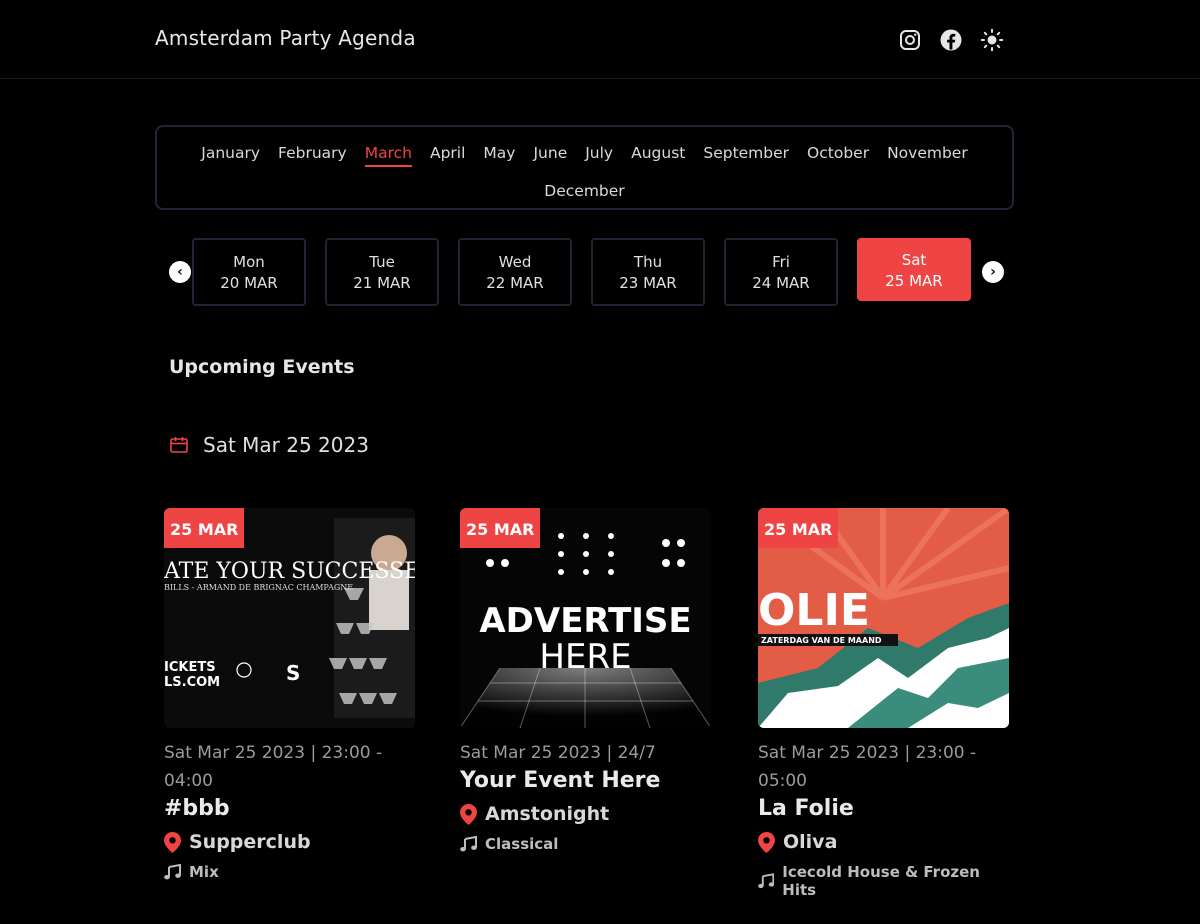 This screenshot has height=924, width=1200. What do you see at coordinates (230, 155) in the screenshot?
I see `month-tab-january: January` at bounding box center [230, 155].